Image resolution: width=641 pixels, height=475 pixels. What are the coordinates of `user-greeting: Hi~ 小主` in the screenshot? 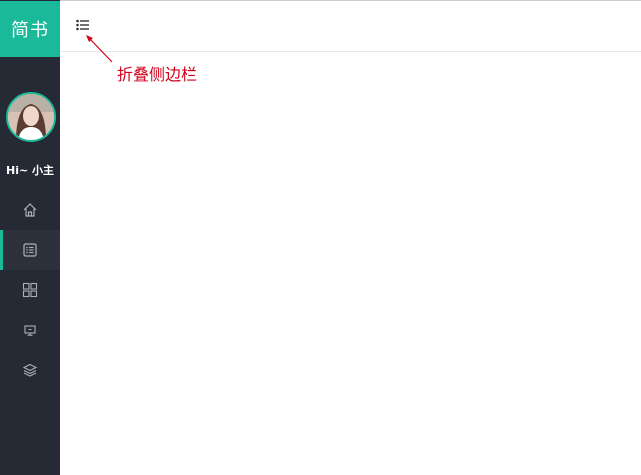 It's located at (30, 170).